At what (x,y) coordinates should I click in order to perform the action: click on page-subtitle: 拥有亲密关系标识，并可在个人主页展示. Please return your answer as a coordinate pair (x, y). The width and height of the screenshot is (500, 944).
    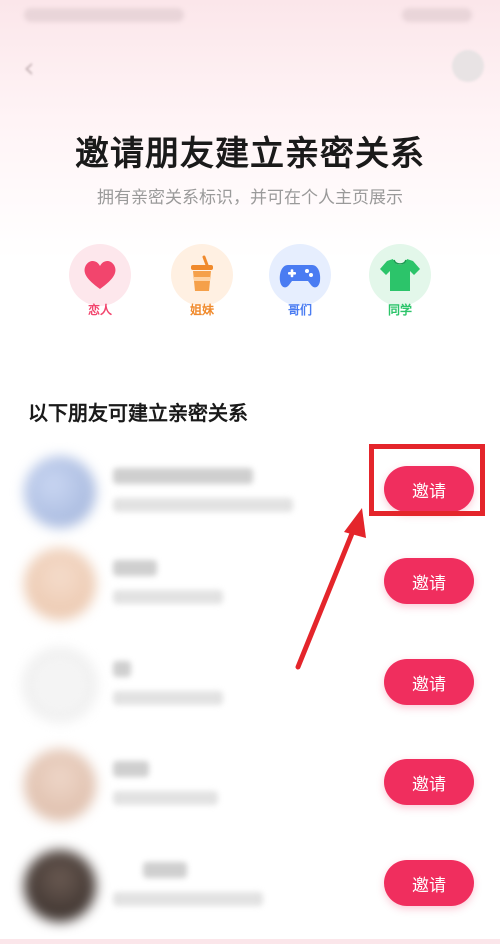
    Looking at the image, I should click on (250, 198).